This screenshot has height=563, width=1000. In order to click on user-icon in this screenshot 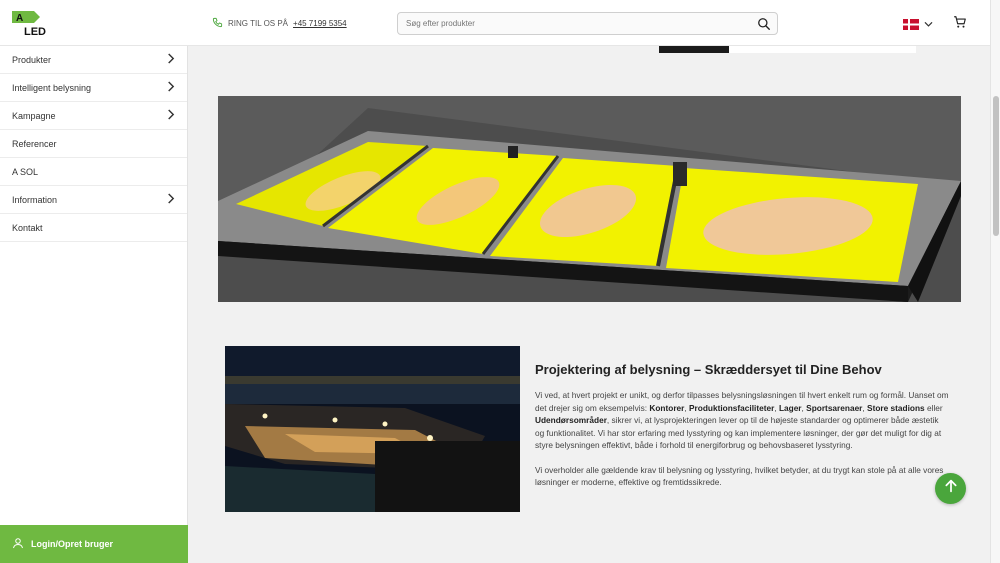, I will do `click(18, 544)`.